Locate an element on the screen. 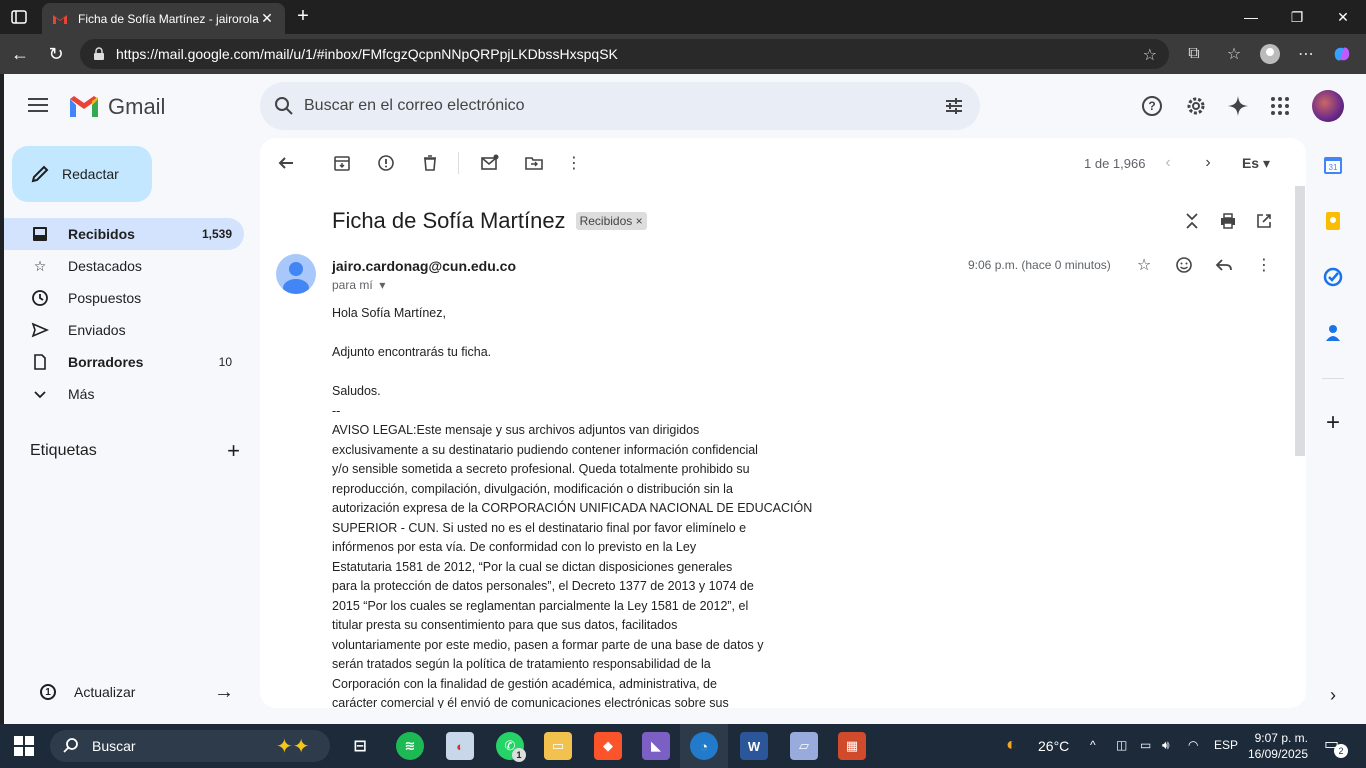  sender-email: jairo.cardonag@cun.edu.co is located at coordinates (424, 266).